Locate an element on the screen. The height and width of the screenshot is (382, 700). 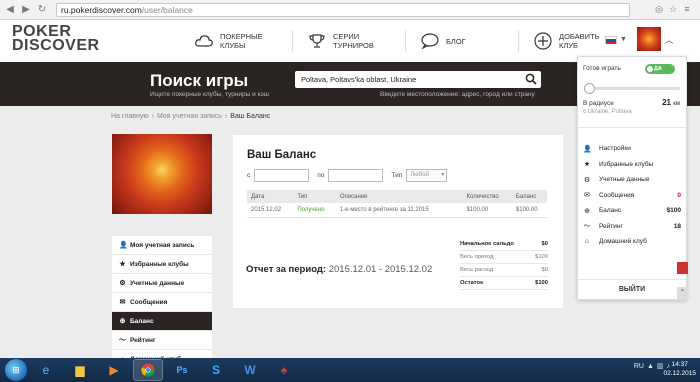
dd-item-settings: 👤 Настройки is located at coordinates (632, 149).